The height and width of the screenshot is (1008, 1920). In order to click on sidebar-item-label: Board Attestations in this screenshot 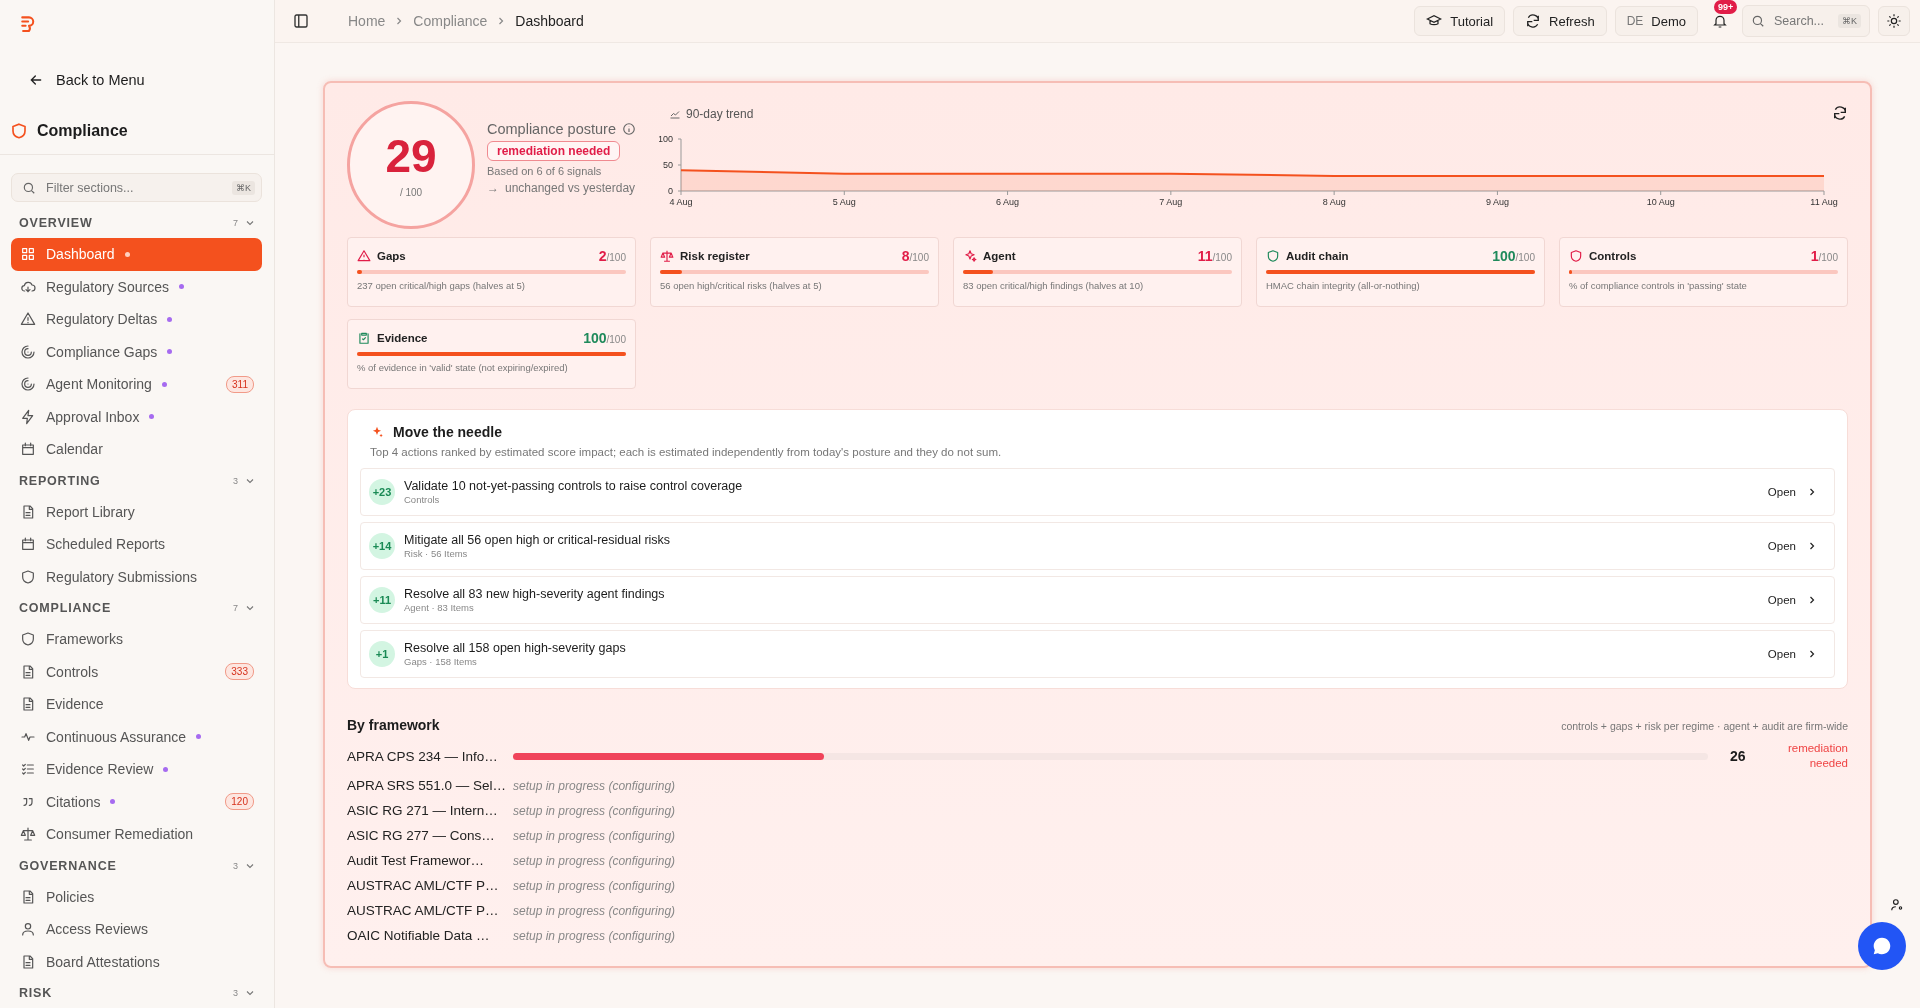, I will do `click(103, 961)`.